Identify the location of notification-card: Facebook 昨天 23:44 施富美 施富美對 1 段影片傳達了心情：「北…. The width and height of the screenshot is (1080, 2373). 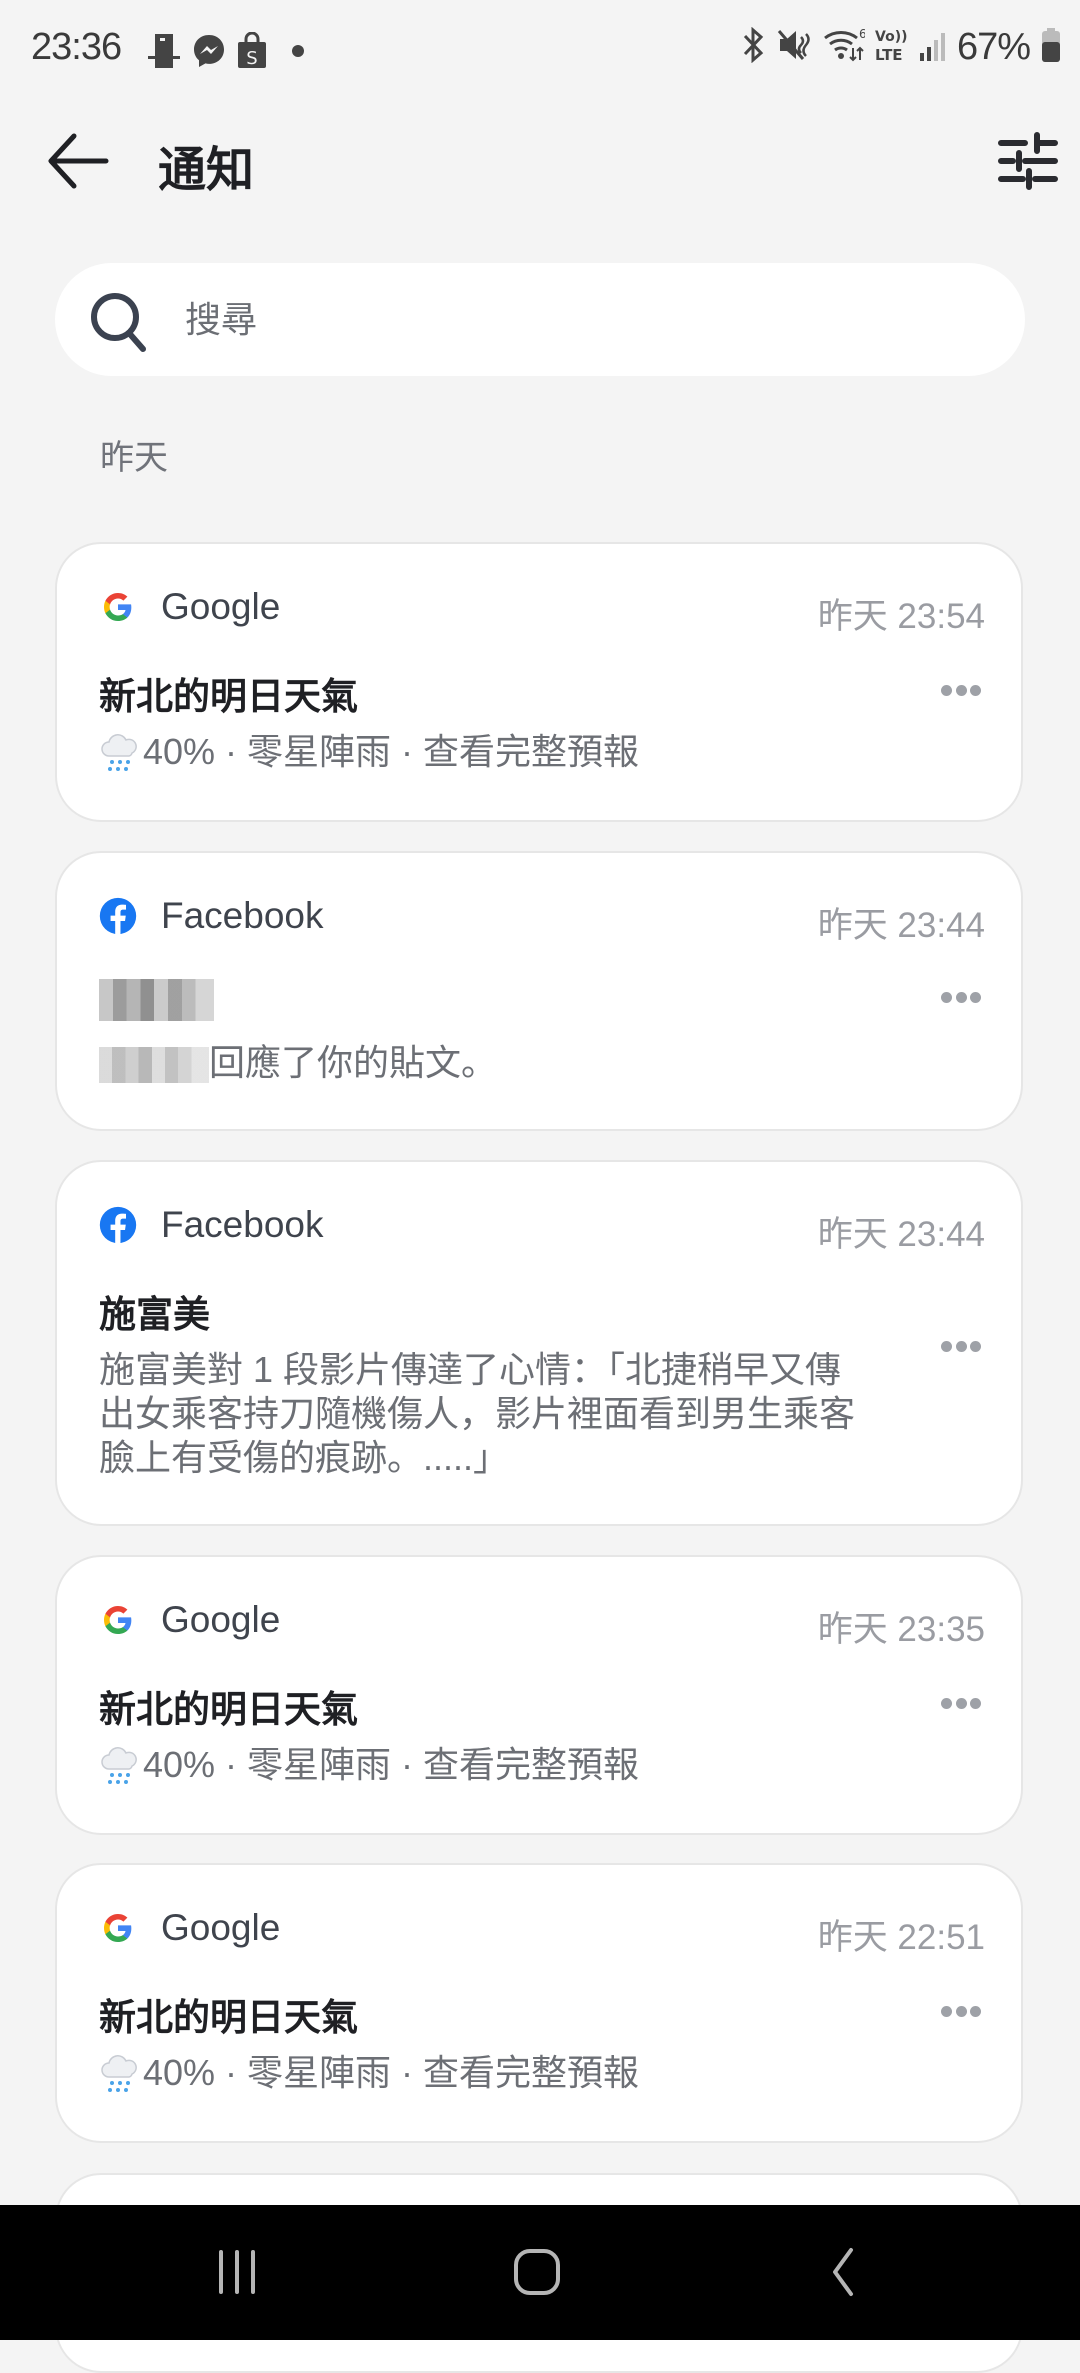
(539, 1343).